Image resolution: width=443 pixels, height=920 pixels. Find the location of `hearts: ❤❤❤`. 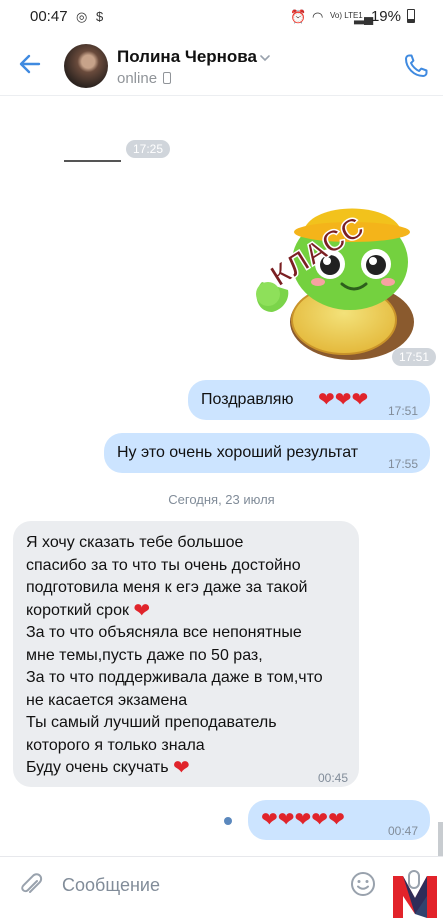

hearts: ❤❤❤ is located at coordinates (343, 400).